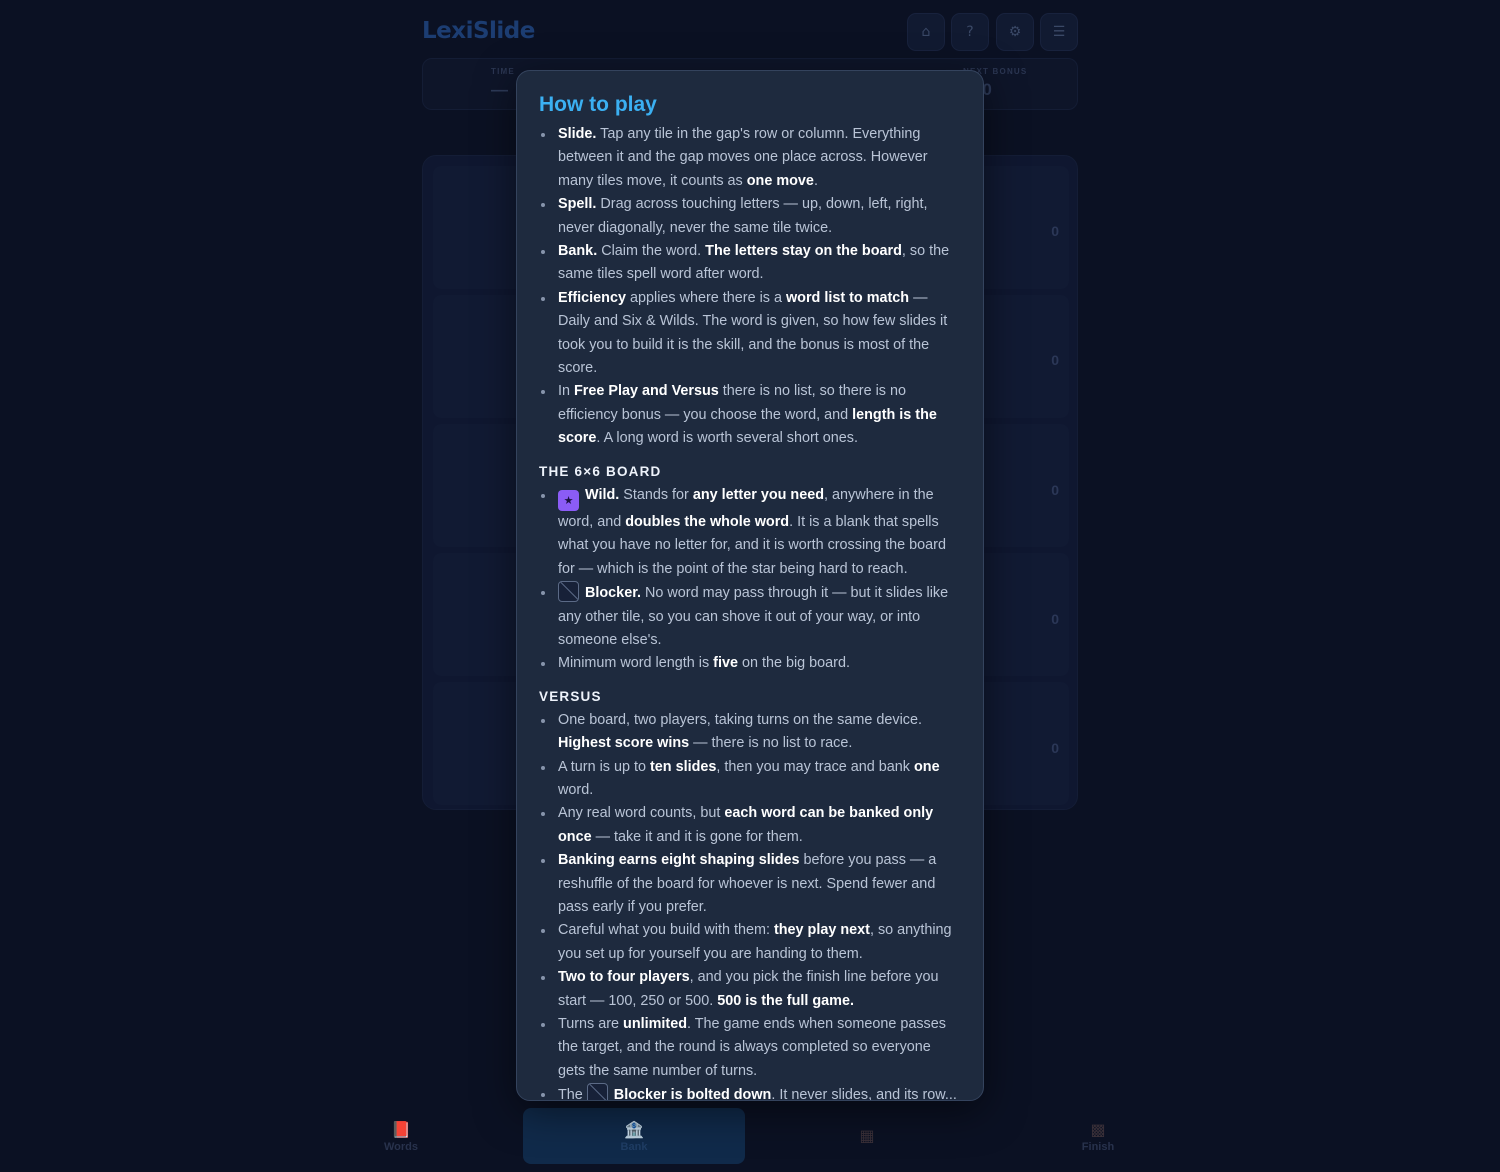 The height and width of the screenshot is (1172, 1500). Describe the element at coordinates (847, 297) in the screenshot. I see `emphasis-text: word list to match` at that location.